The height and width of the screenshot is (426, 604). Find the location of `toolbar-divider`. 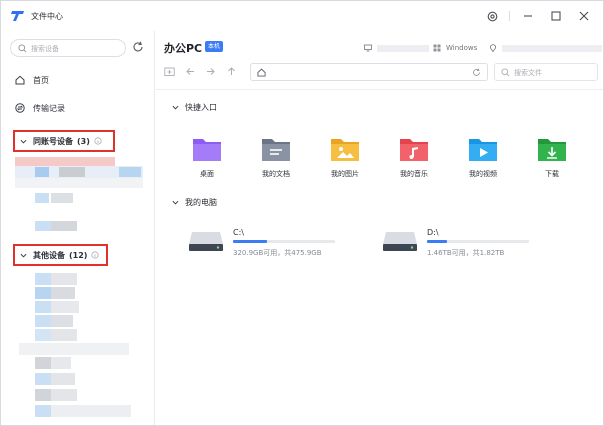

toolbar-divider is located at coordinates (379, 89).